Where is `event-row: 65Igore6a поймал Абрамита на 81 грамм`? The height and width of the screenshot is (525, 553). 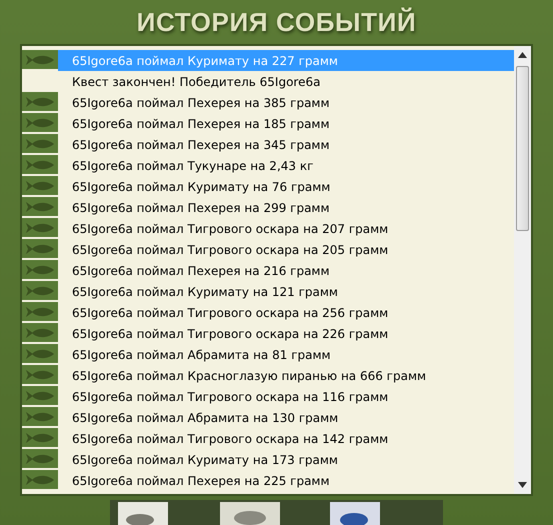 event-row: 65Igore6a поймал Абрамита на 81 грамм is located at coordinates (286, 354).